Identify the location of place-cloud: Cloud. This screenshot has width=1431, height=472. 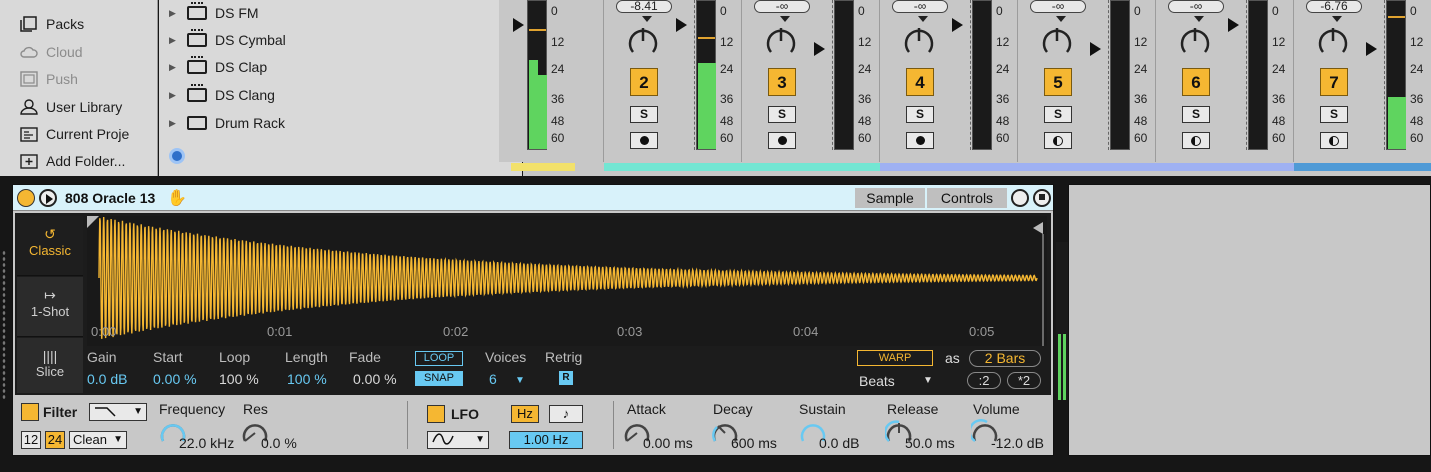
(51, 52).